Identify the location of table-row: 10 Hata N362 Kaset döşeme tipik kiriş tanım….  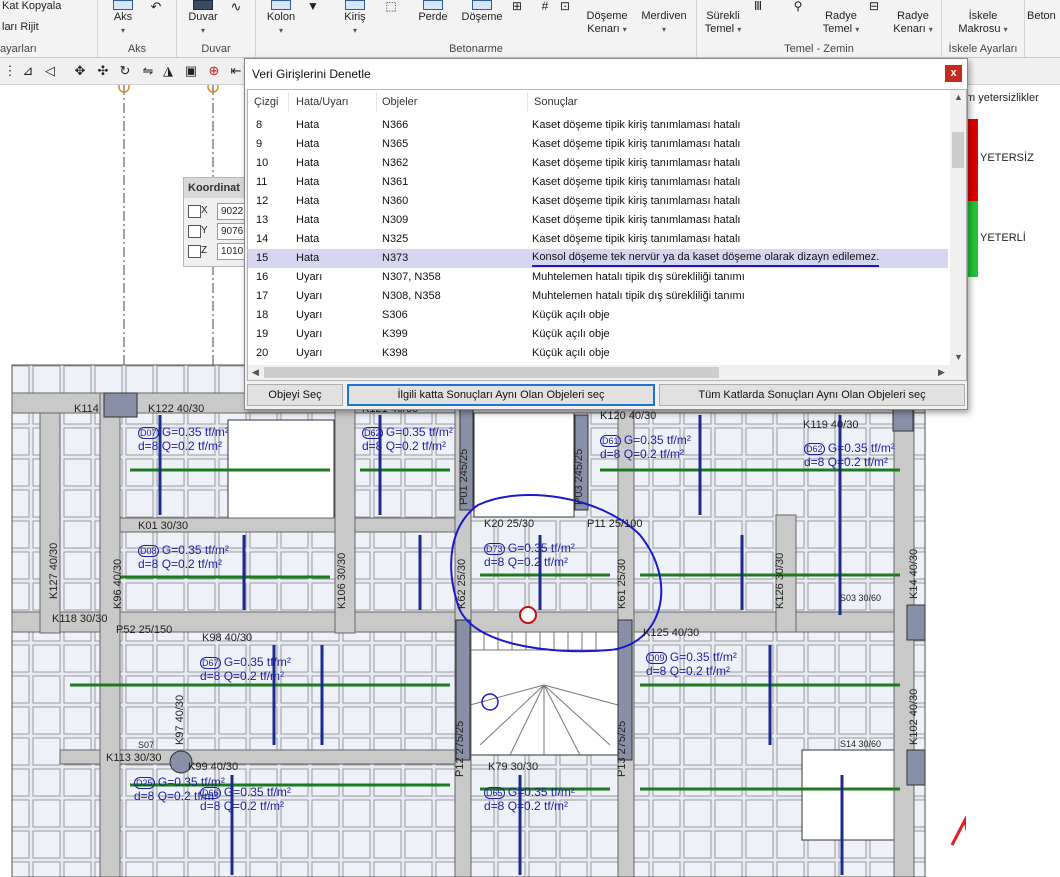
(598, 163).